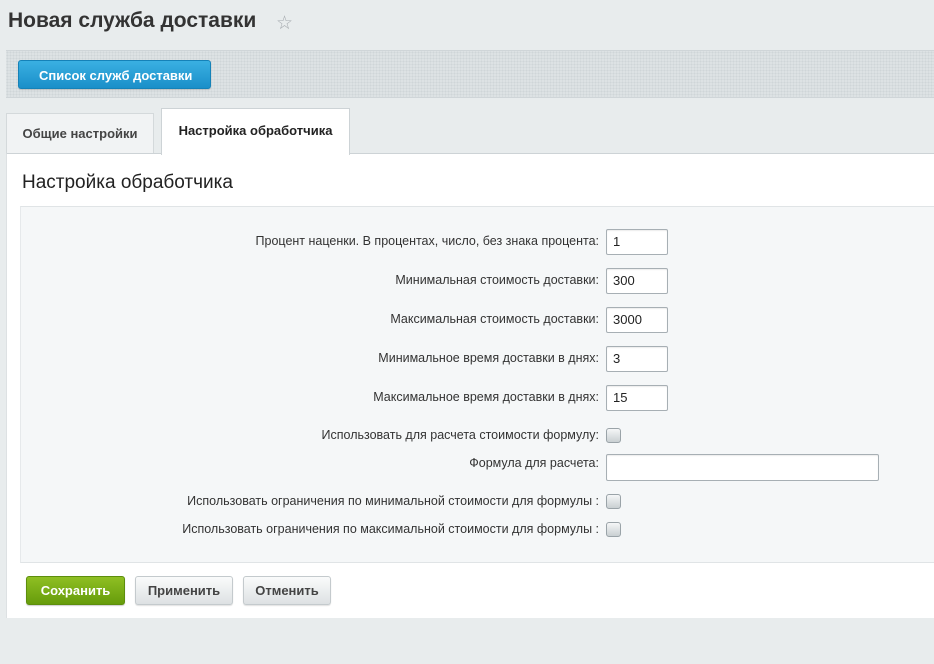 The image size is (934, 664). What do you see at coordinates (284, 23) in the screenshot?
I see `star-icon: ☆` at bounding box center [284, 23].